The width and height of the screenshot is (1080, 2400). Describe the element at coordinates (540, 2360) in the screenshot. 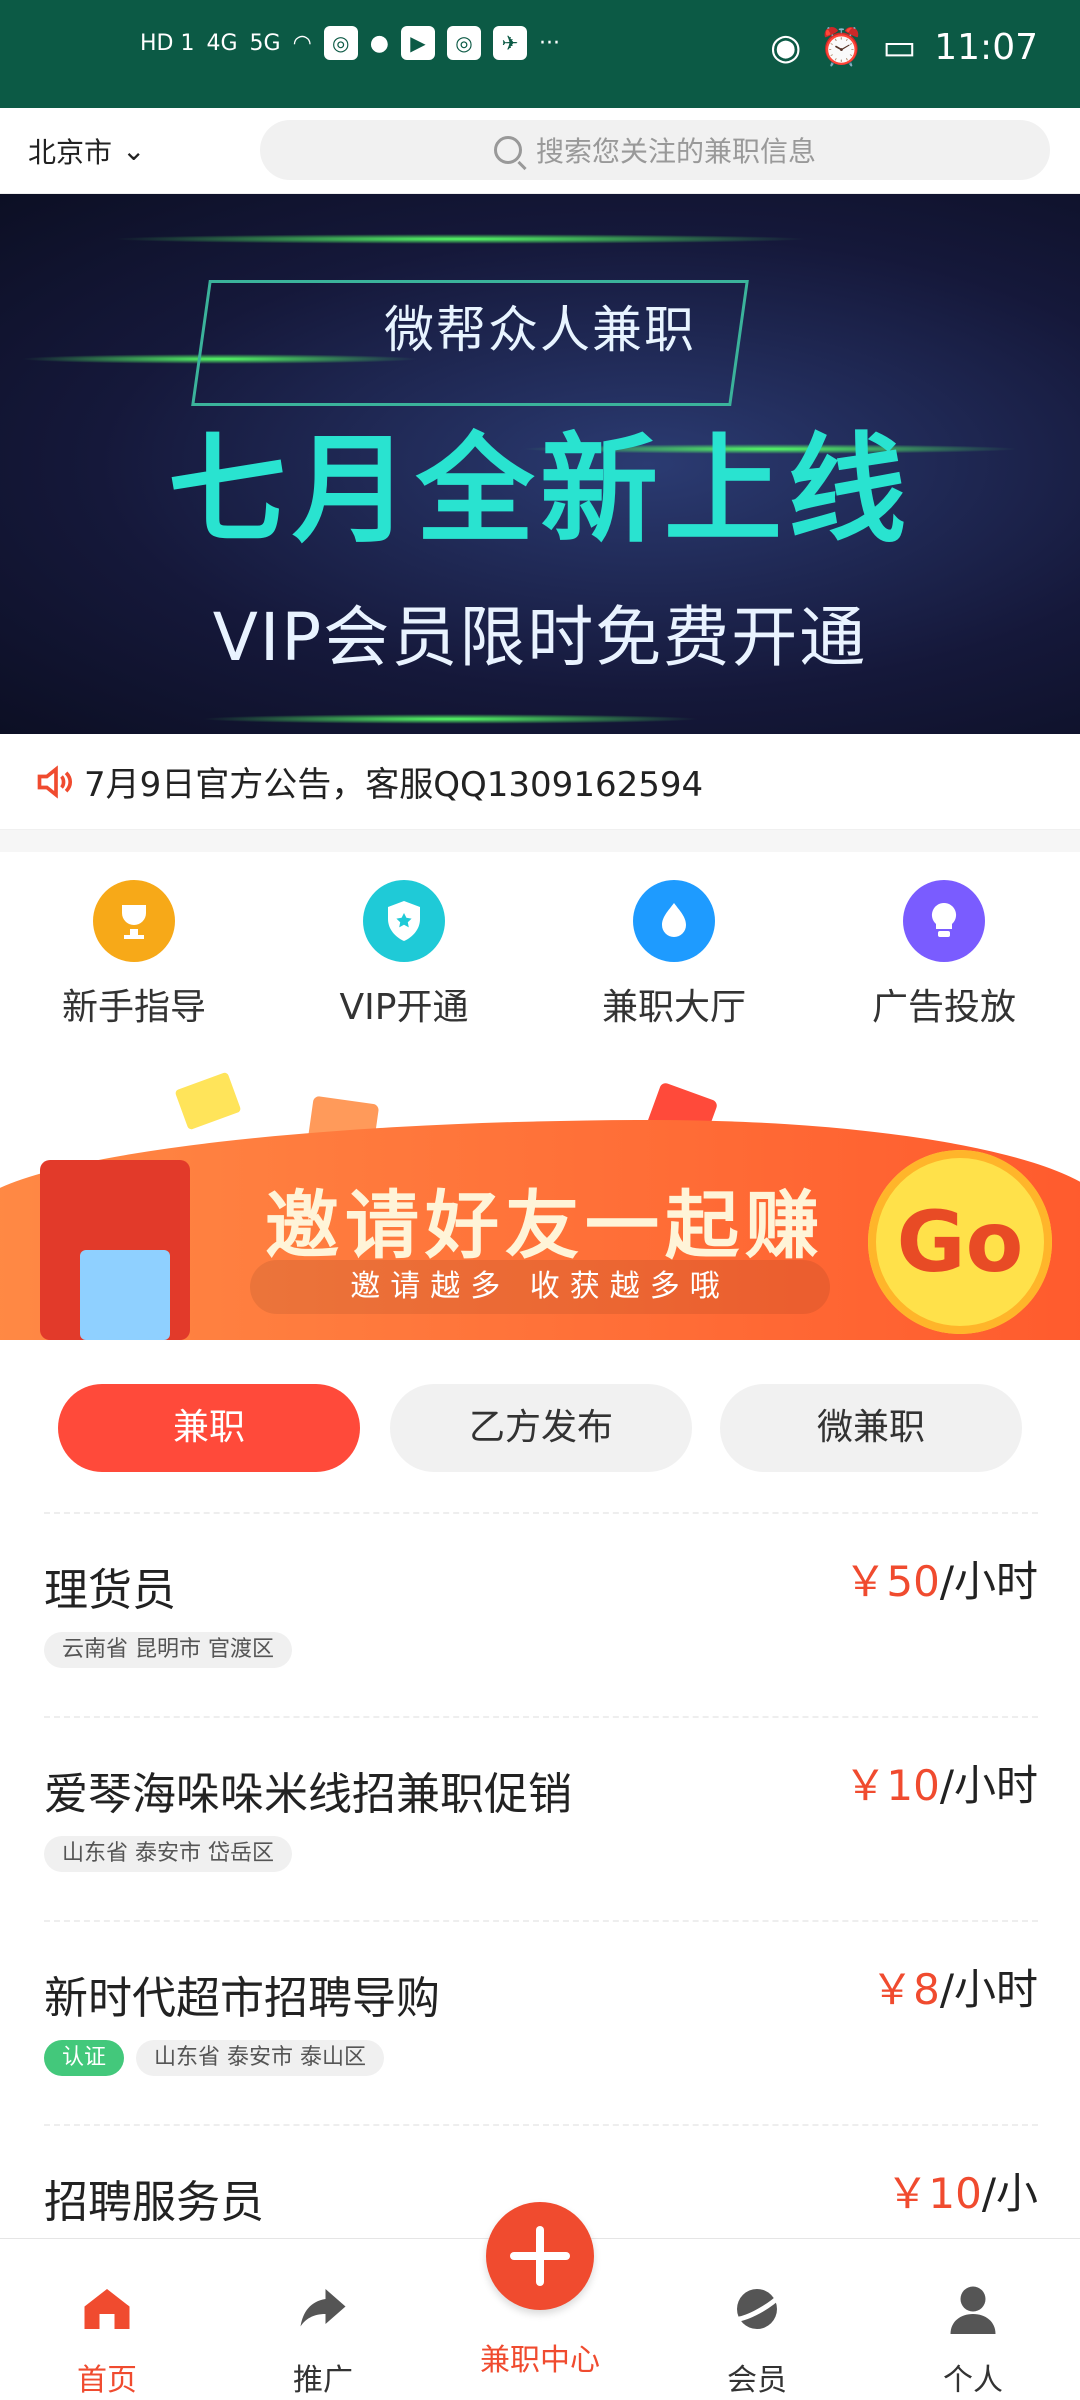

I see `nav-label: 兼职中心` at that location.